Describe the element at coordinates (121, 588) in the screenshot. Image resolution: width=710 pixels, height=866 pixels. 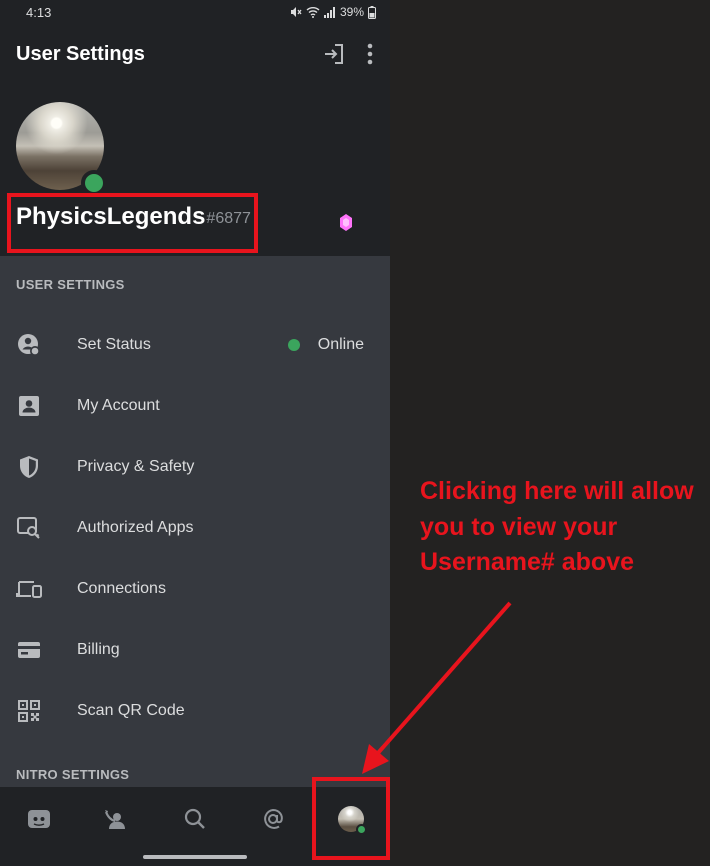
I see `settings-item-label: Connections` at that location.